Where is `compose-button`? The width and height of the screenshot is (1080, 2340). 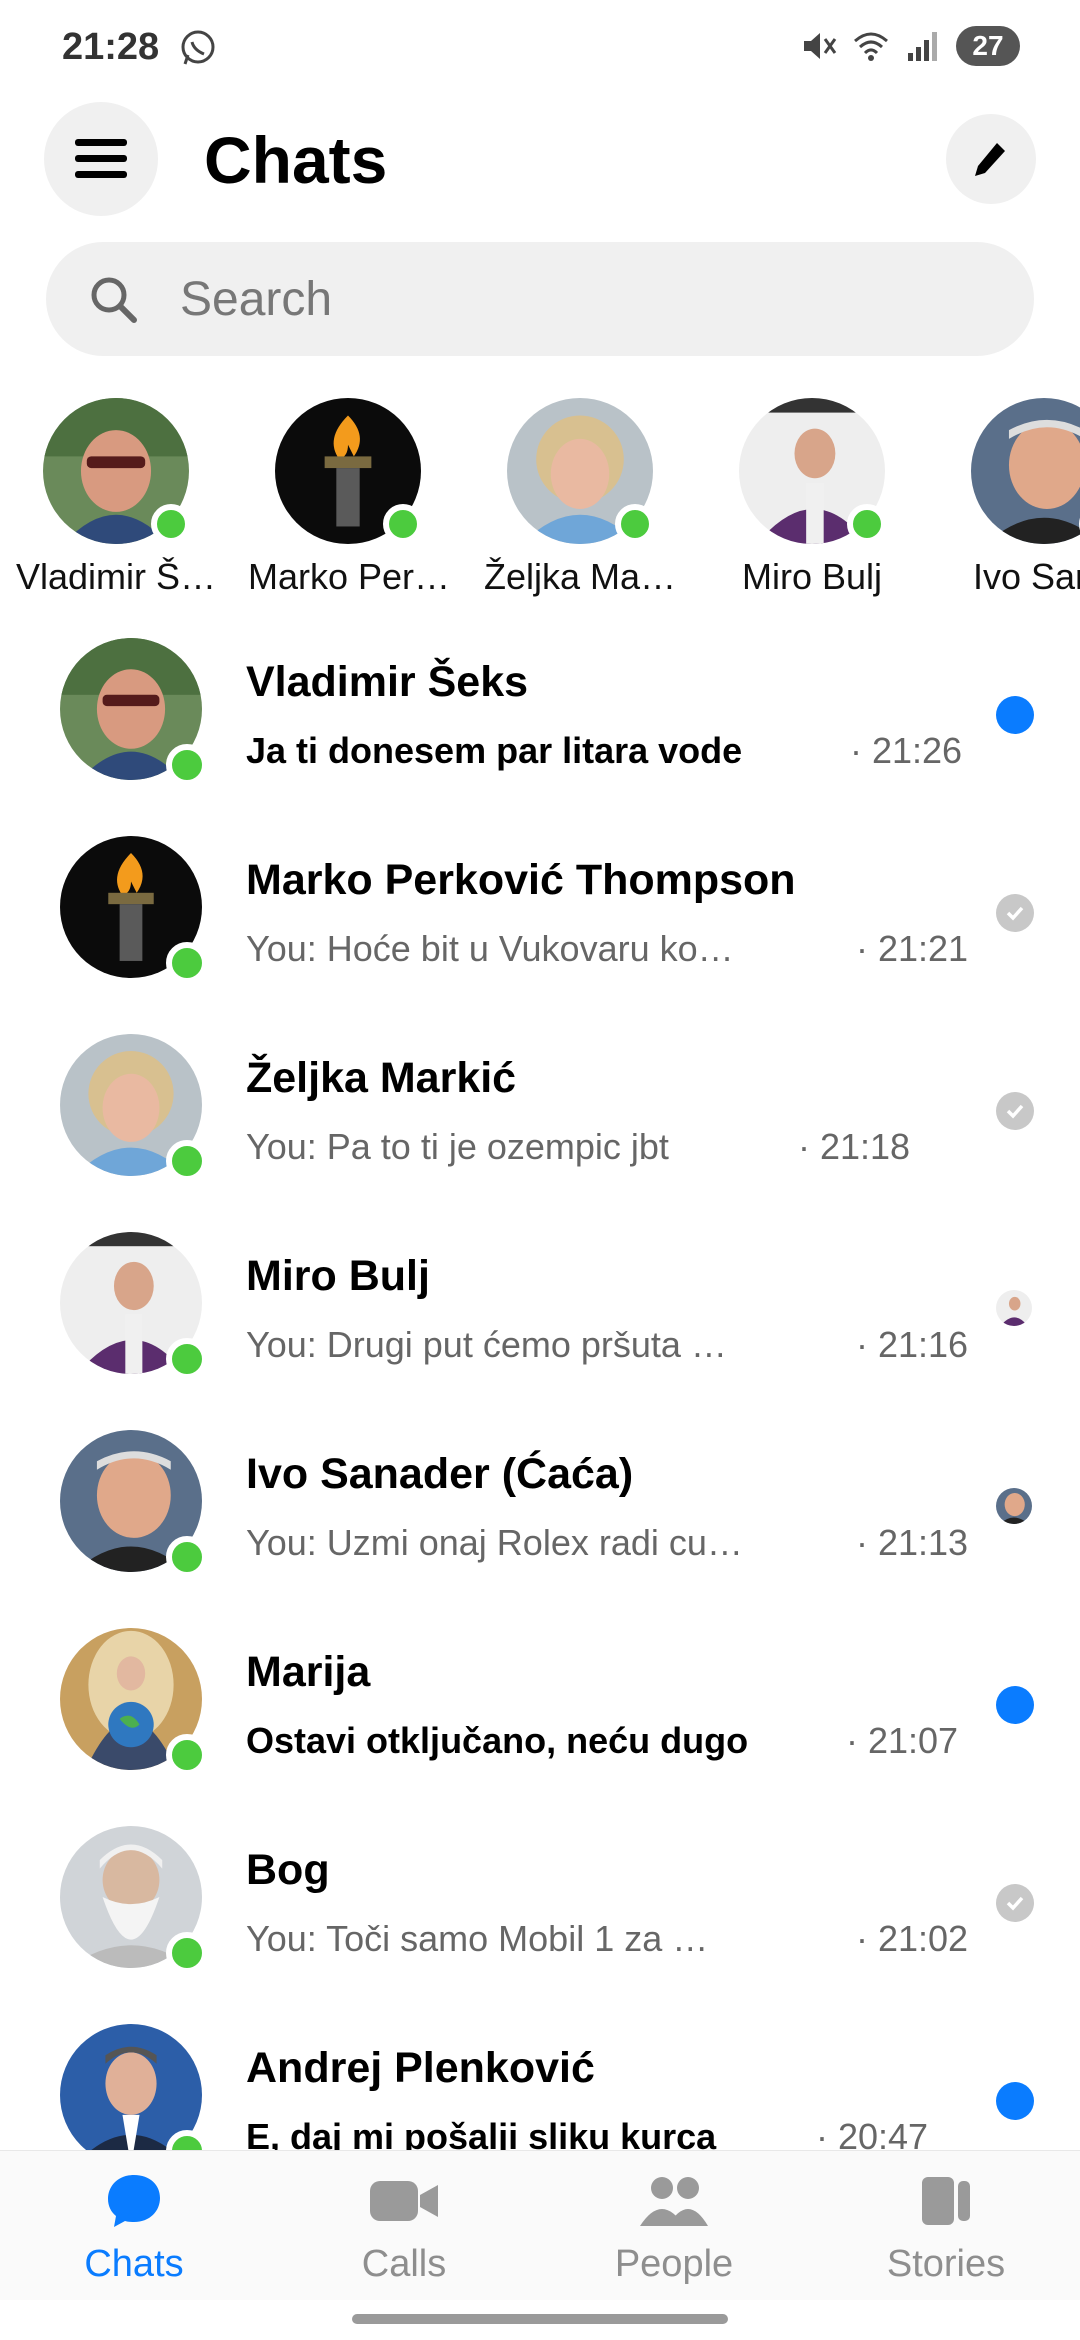
compose-button is located at coordinates (991, 159).